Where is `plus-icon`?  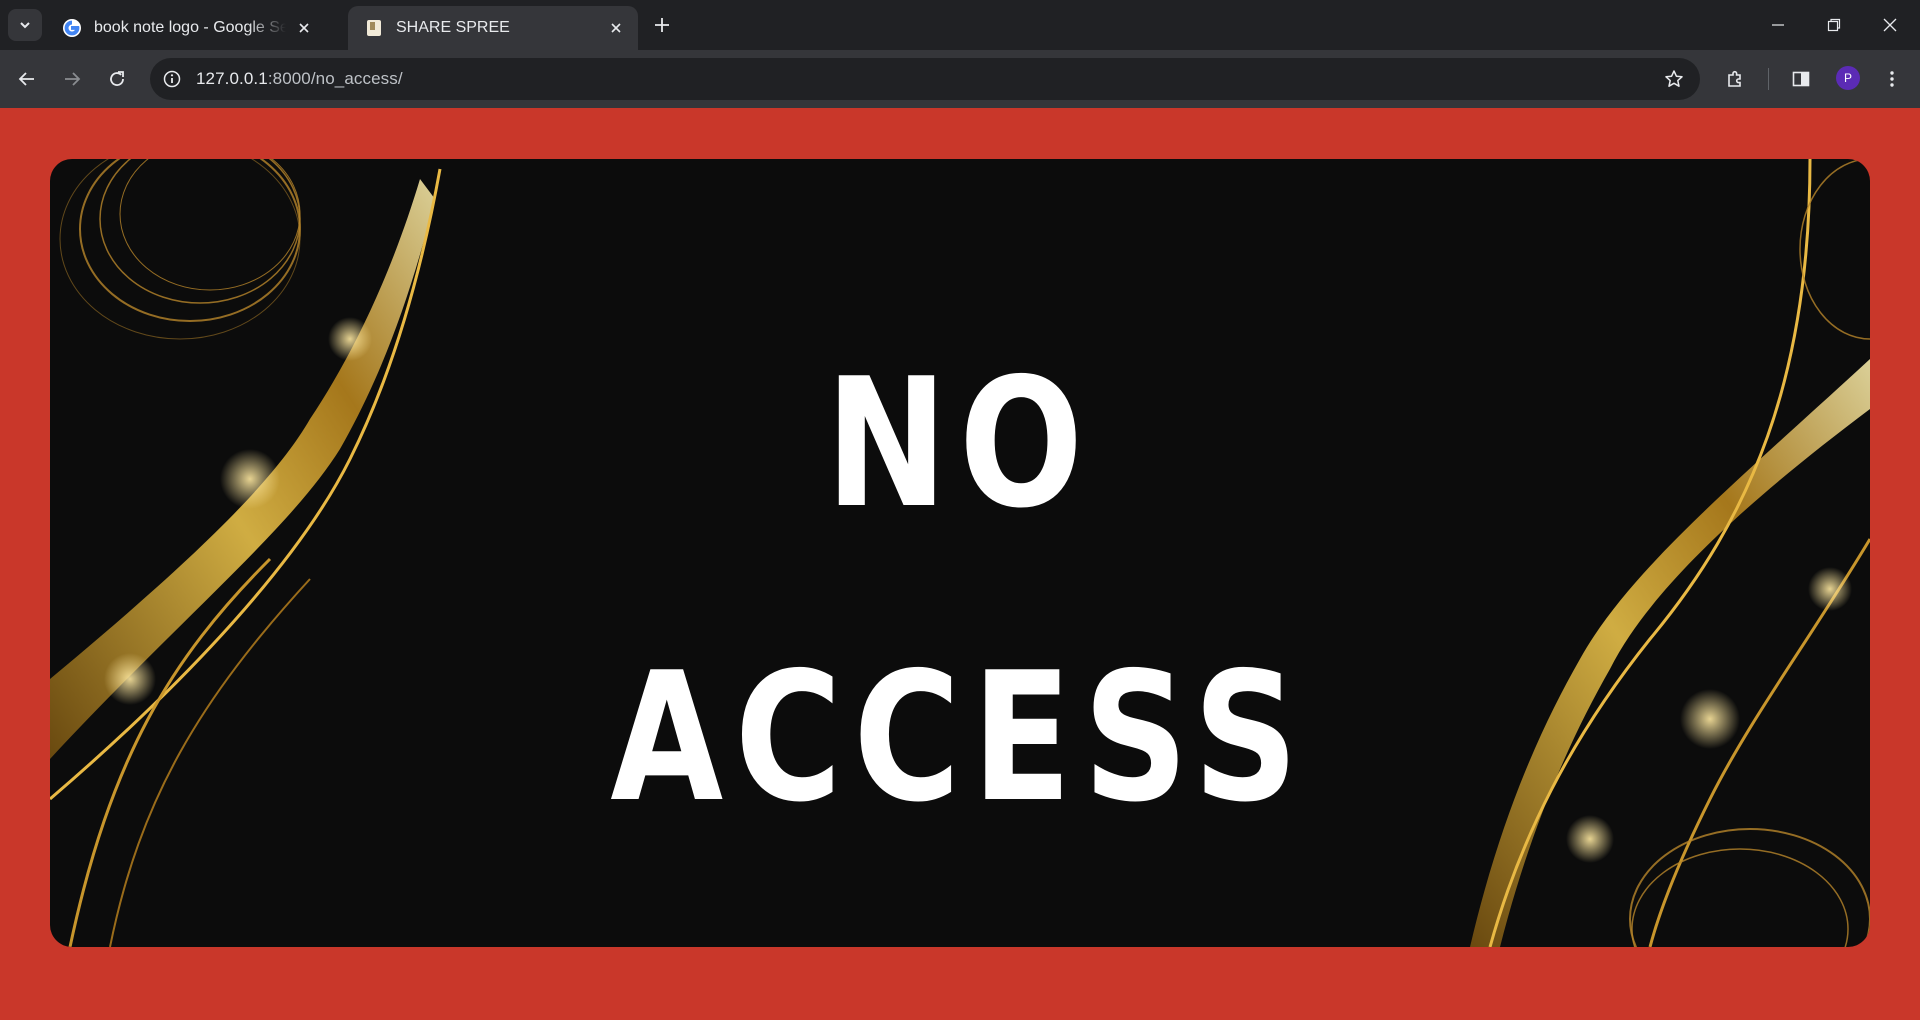 plus-icon is located at coordinates (662, 25).